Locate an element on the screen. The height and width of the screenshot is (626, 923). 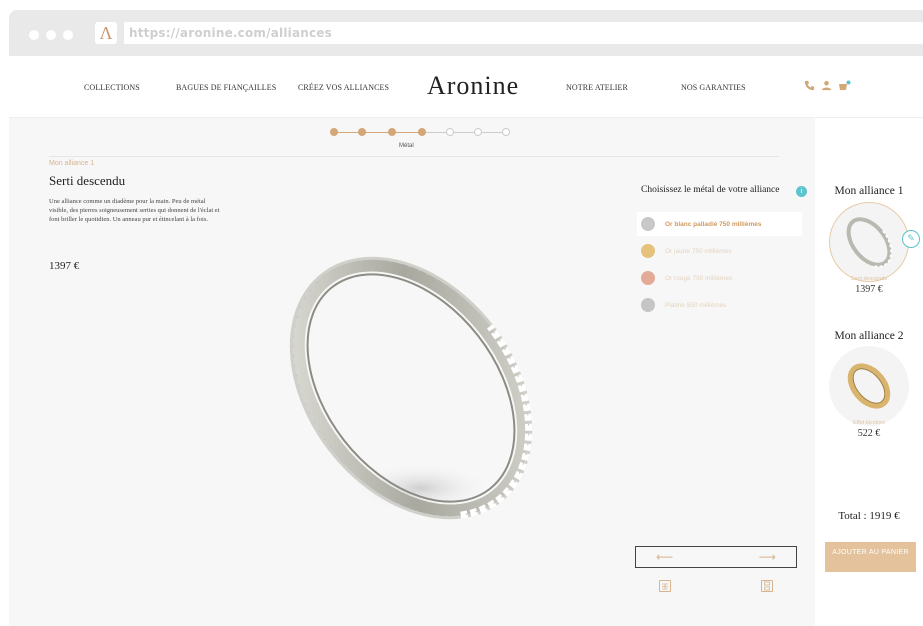
alliance2-thumbnail is located at coordinates (869, 386).